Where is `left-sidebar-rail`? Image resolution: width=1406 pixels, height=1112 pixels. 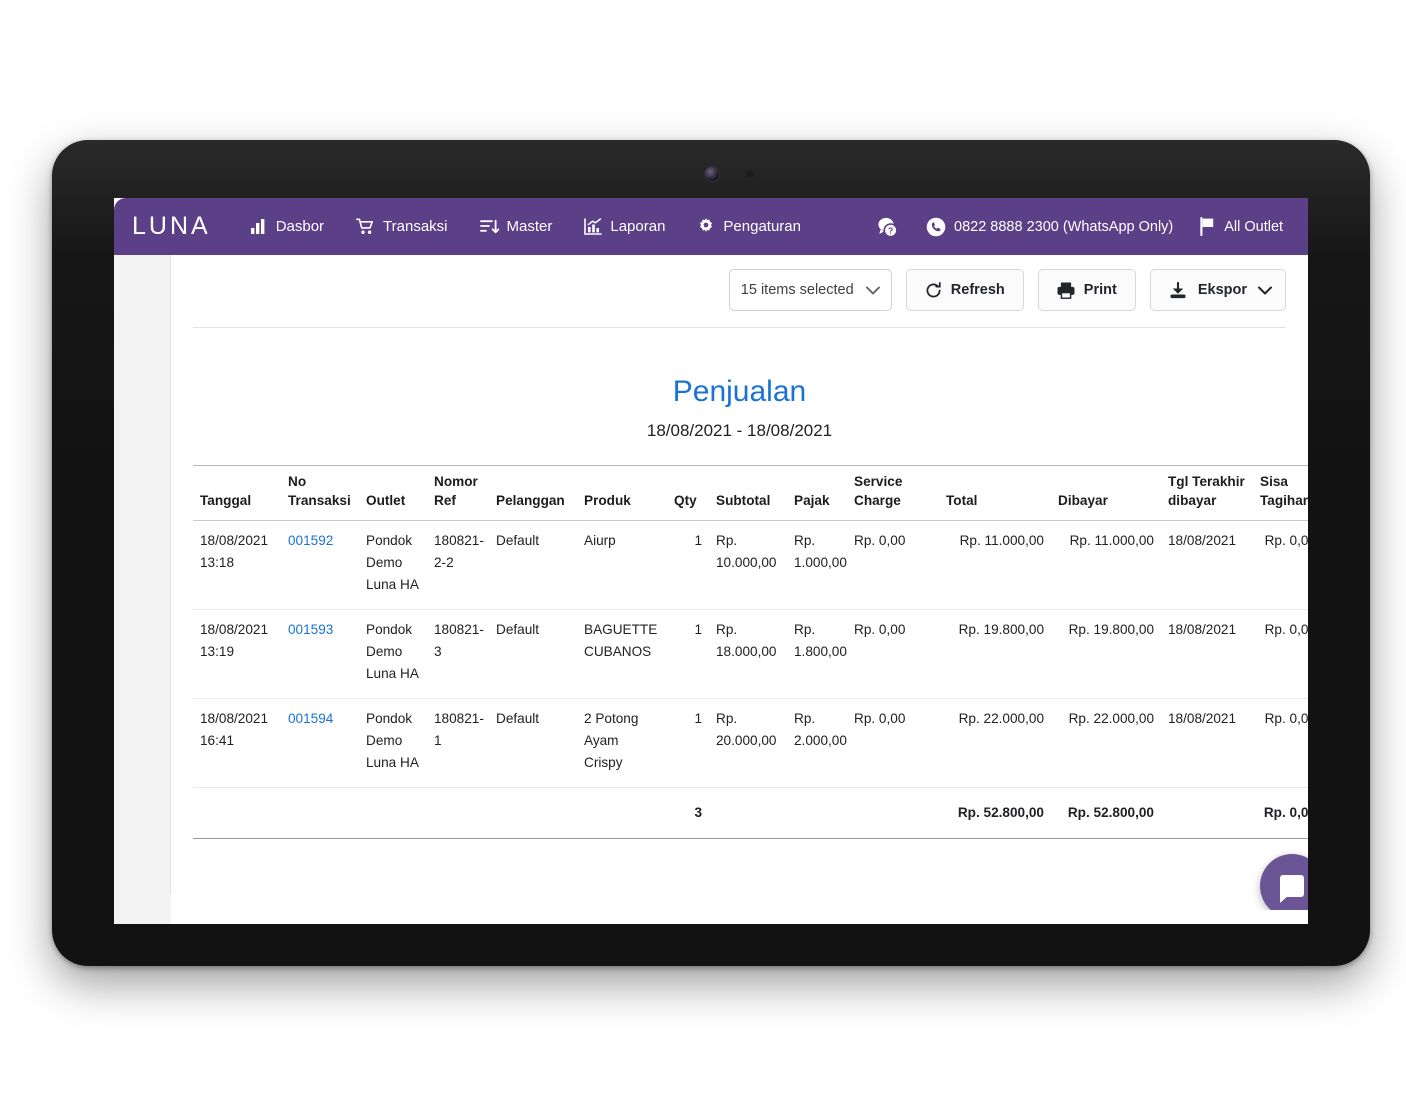 left-sidebar-rail is located at coordinates (142, 589).